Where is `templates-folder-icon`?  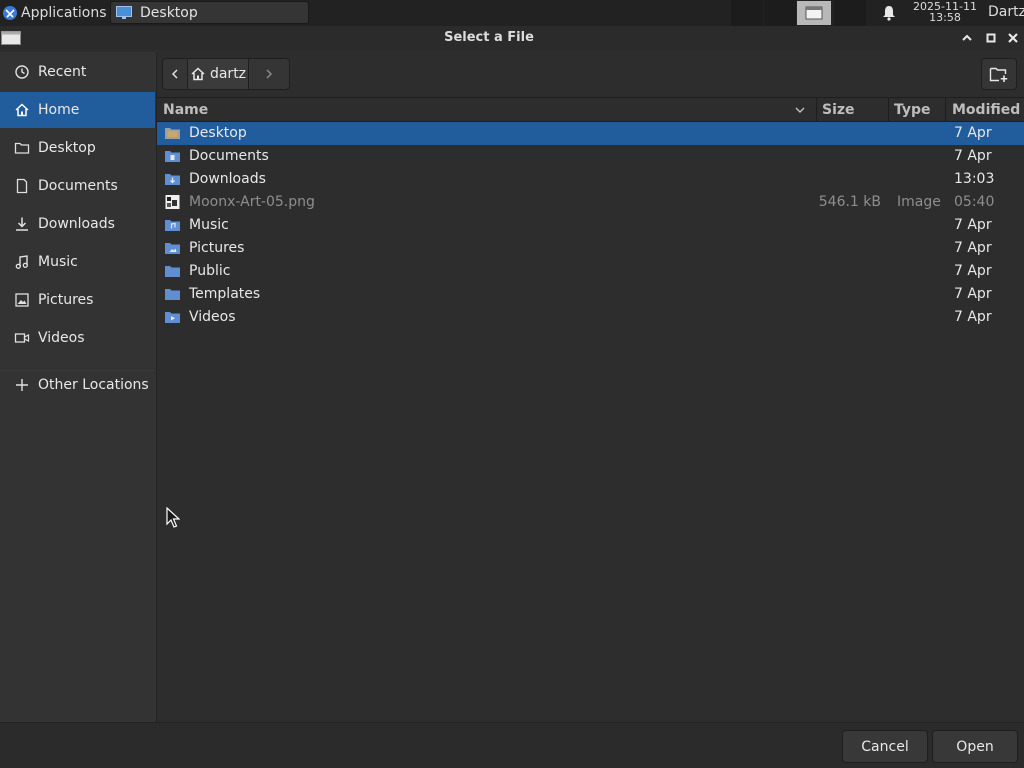
templates-folder-icon is located at coordinates (172, 294).